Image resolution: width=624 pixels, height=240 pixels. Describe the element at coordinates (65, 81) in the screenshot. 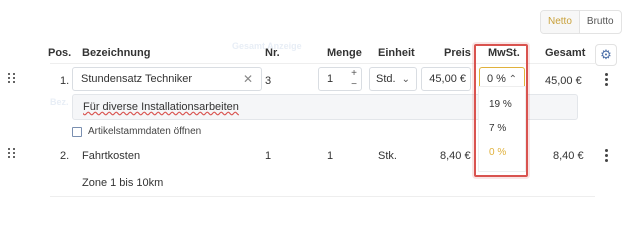

I see `row-1-pos: 1.` at that location.